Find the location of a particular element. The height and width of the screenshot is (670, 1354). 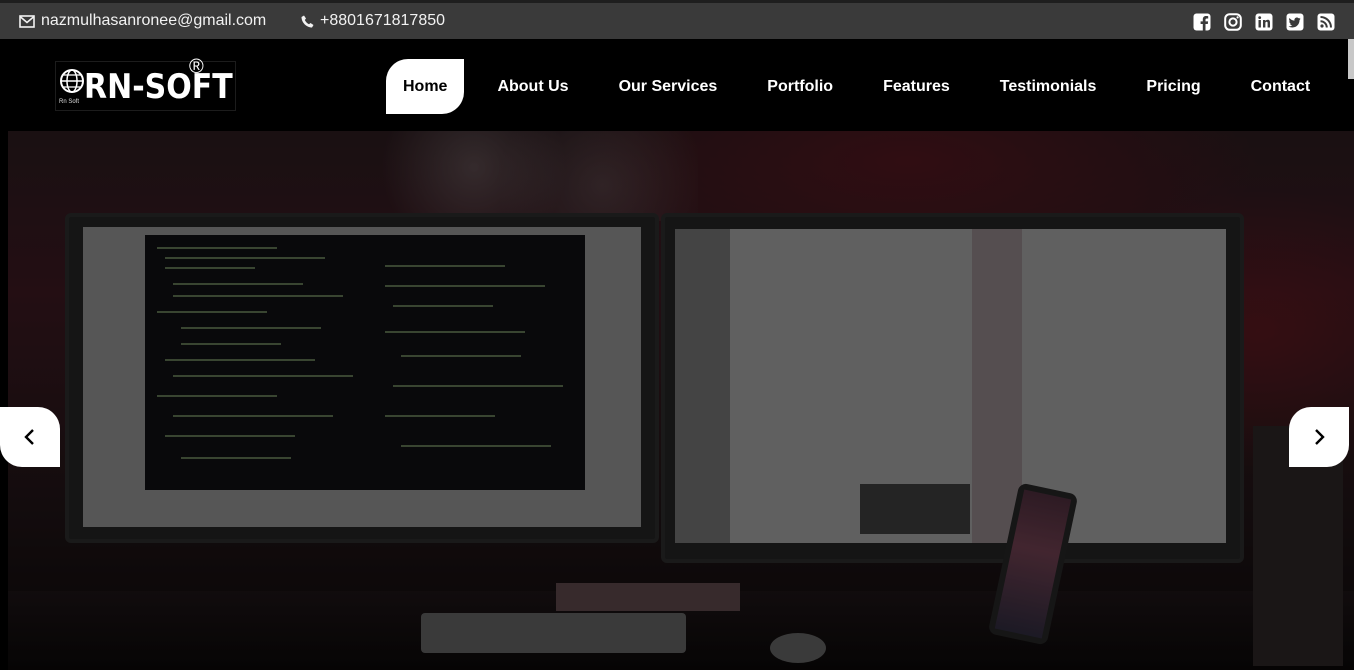

email-contact: nazmulhasanronee@gmail.com is located at coordinates (142, 21).